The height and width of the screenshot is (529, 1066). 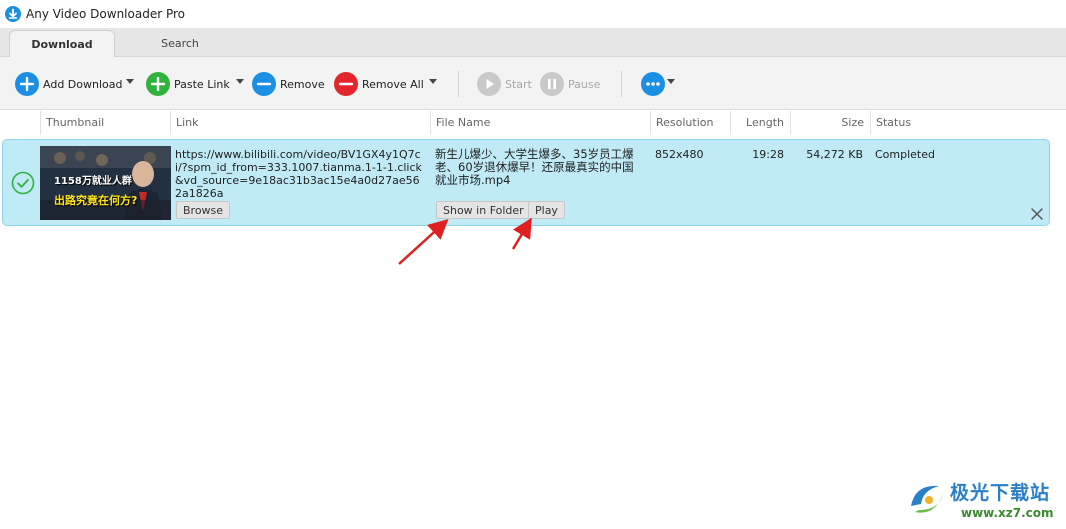 I want to click on status-text: Completed, so click(x=905, y=154).